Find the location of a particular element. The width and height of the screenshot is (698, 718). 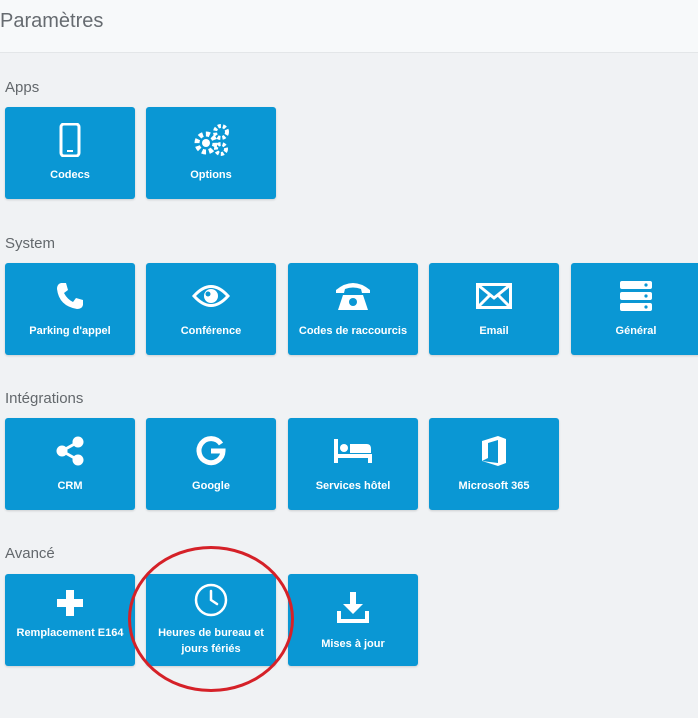

tile-label: Codes de raccourcis is located at coordinates (353, 331).